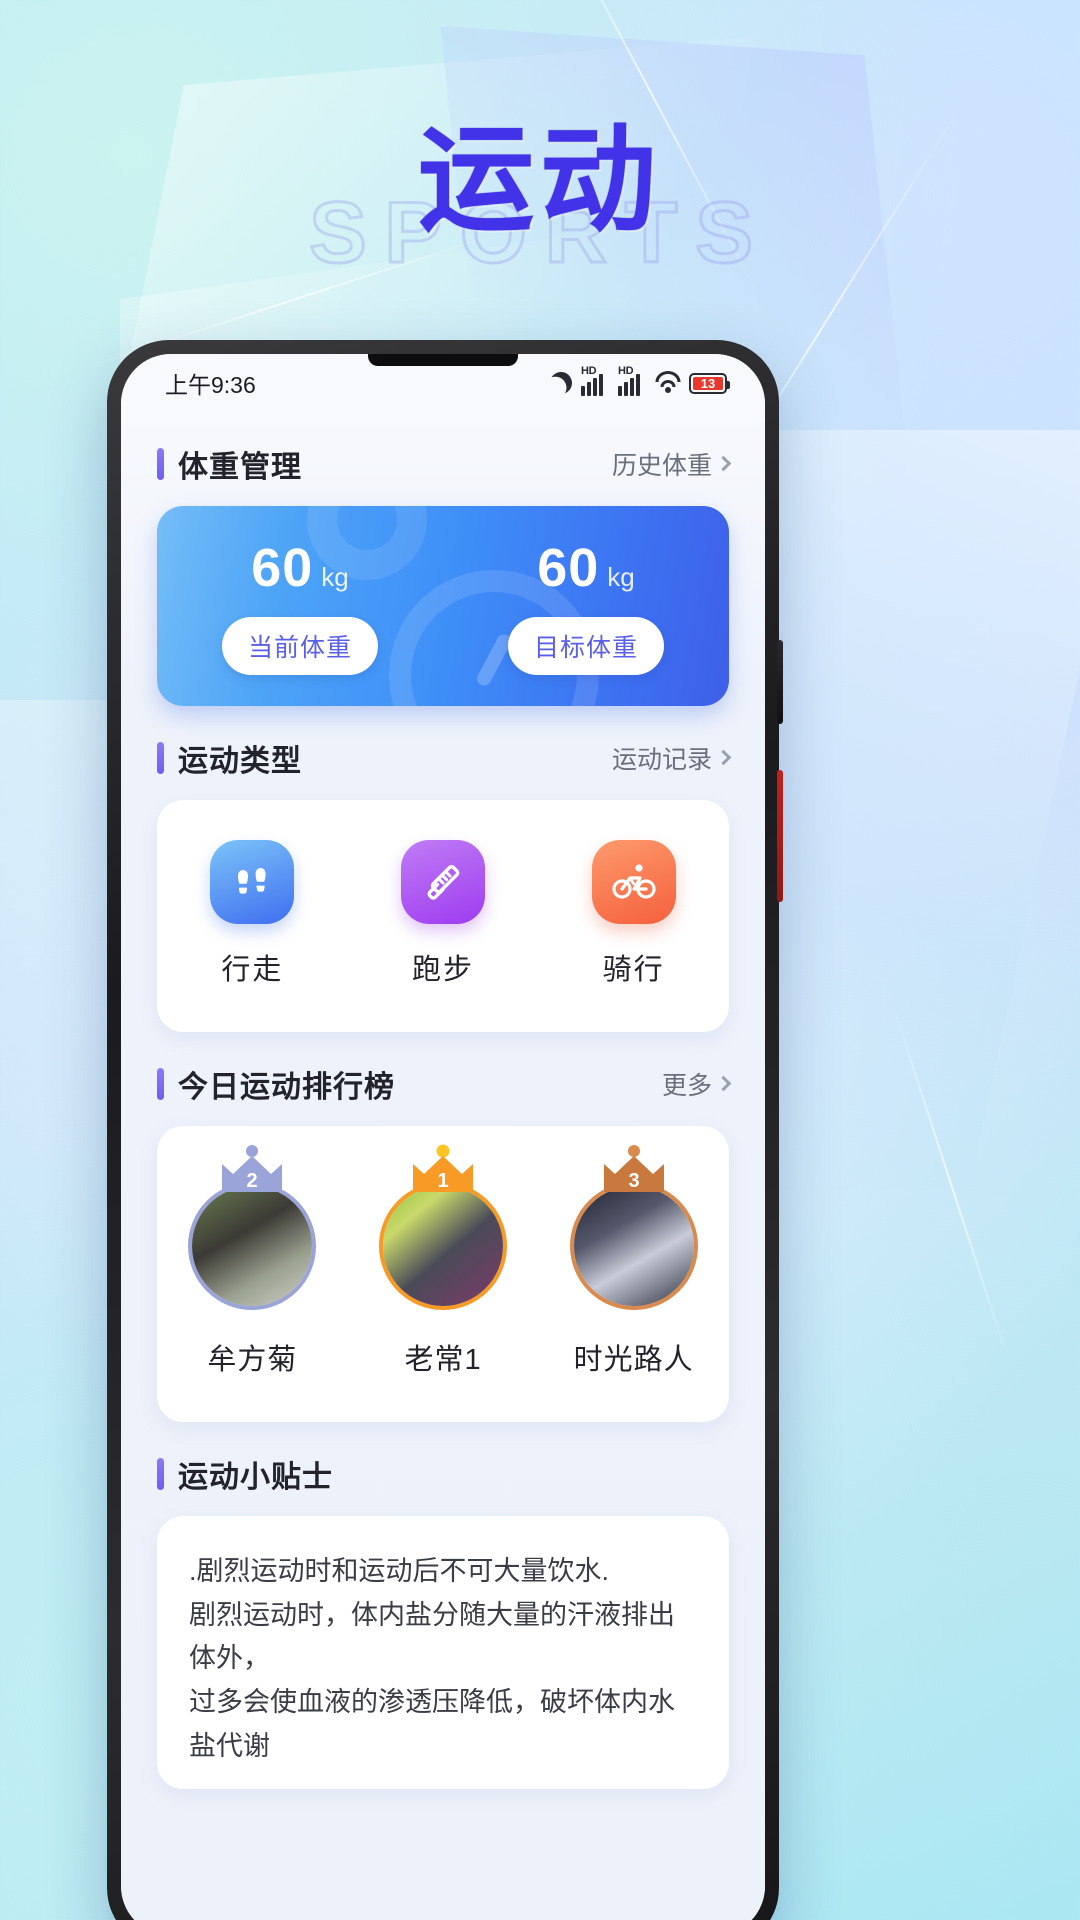 The image size is (1080, 1920). I want to click on tips-section-header: 运动小贴士, so click(443, 1469).